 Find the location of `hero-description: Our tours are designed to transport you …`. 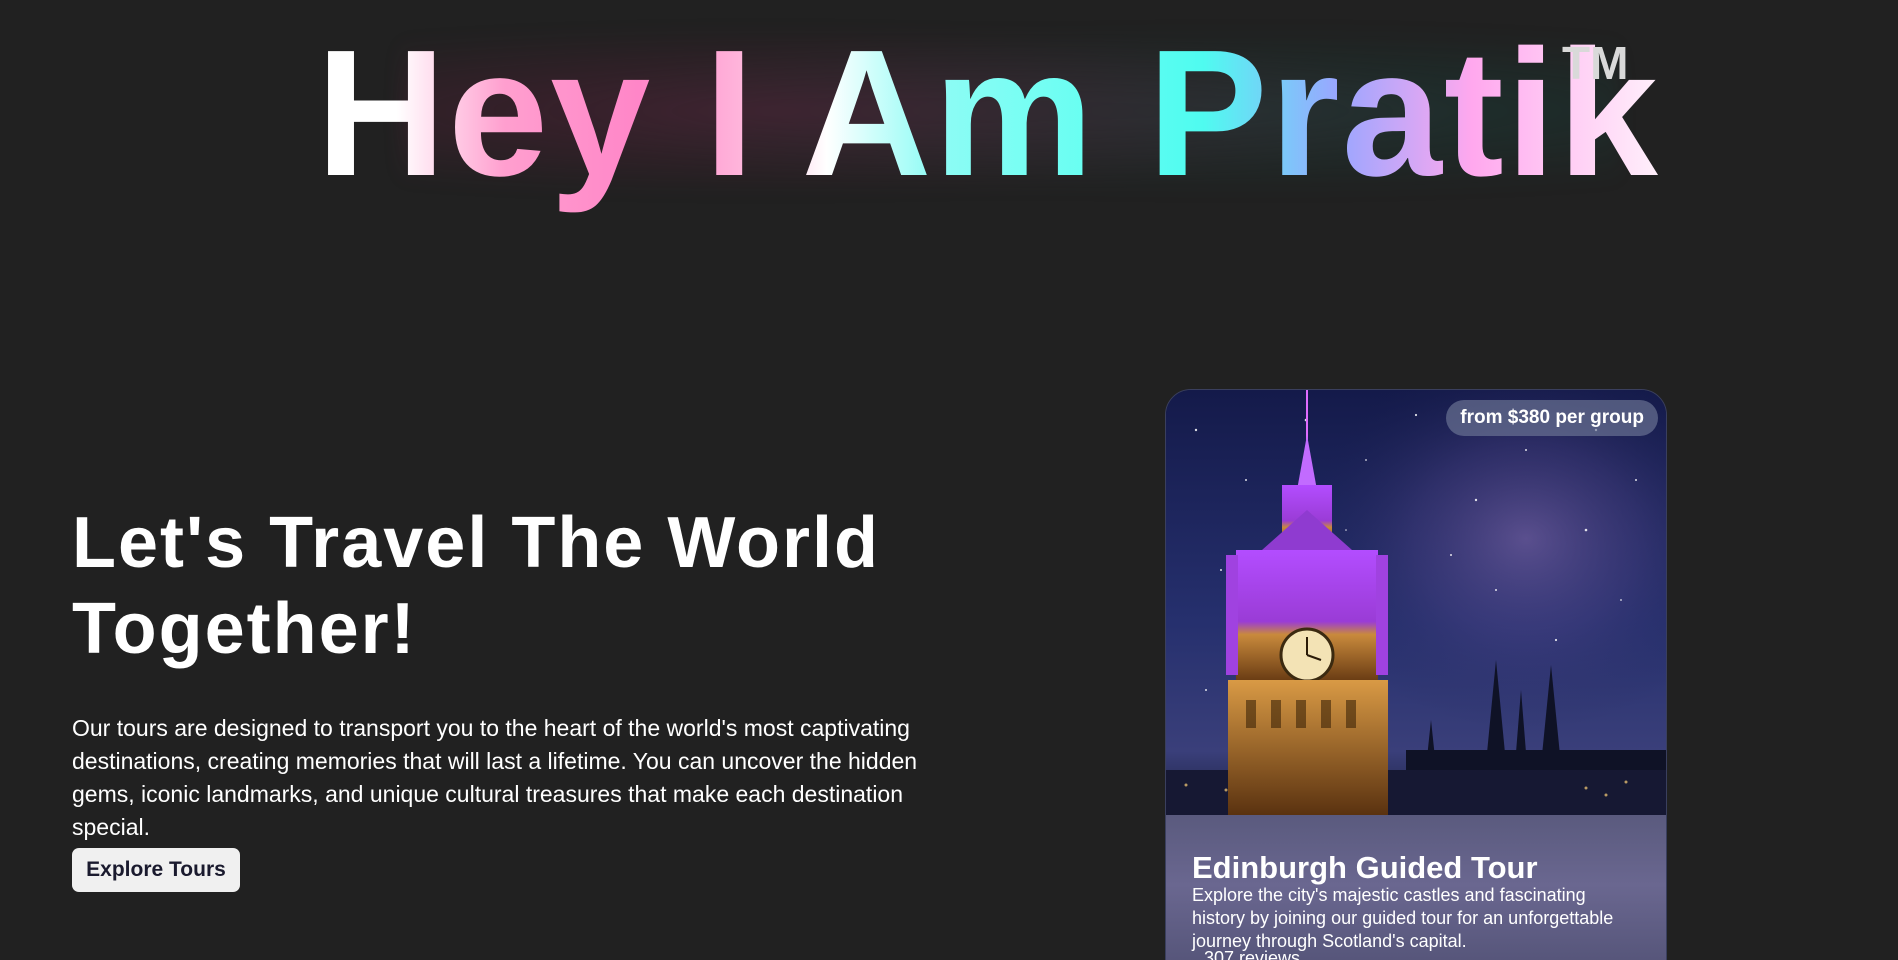

hero-description: Our tours are designed to transport you … is located at coordinates (495, 777).